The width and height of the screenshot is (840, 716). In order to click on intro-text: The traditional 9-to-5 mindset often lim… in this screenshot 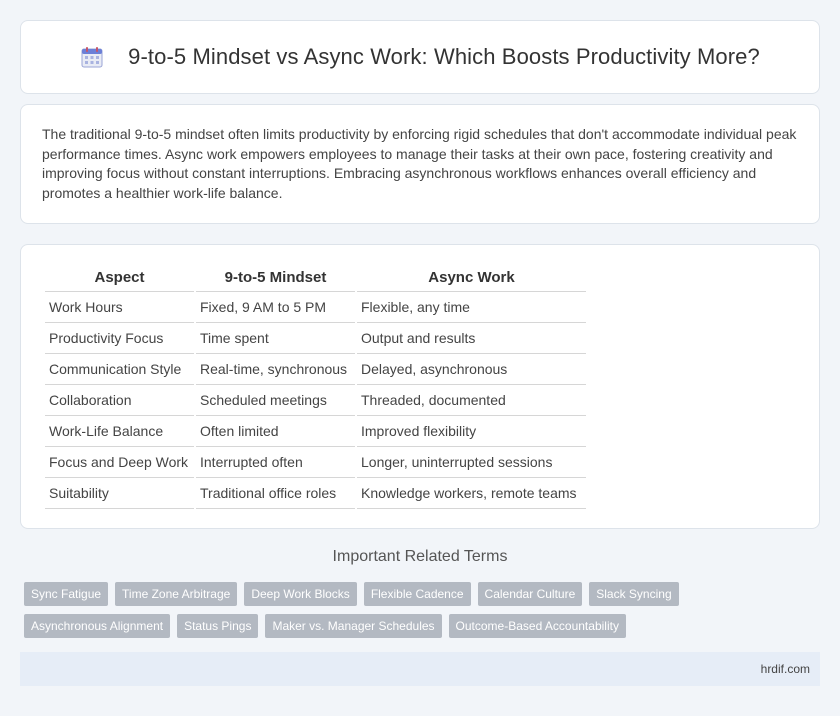, I will do `click(419, 163)`.